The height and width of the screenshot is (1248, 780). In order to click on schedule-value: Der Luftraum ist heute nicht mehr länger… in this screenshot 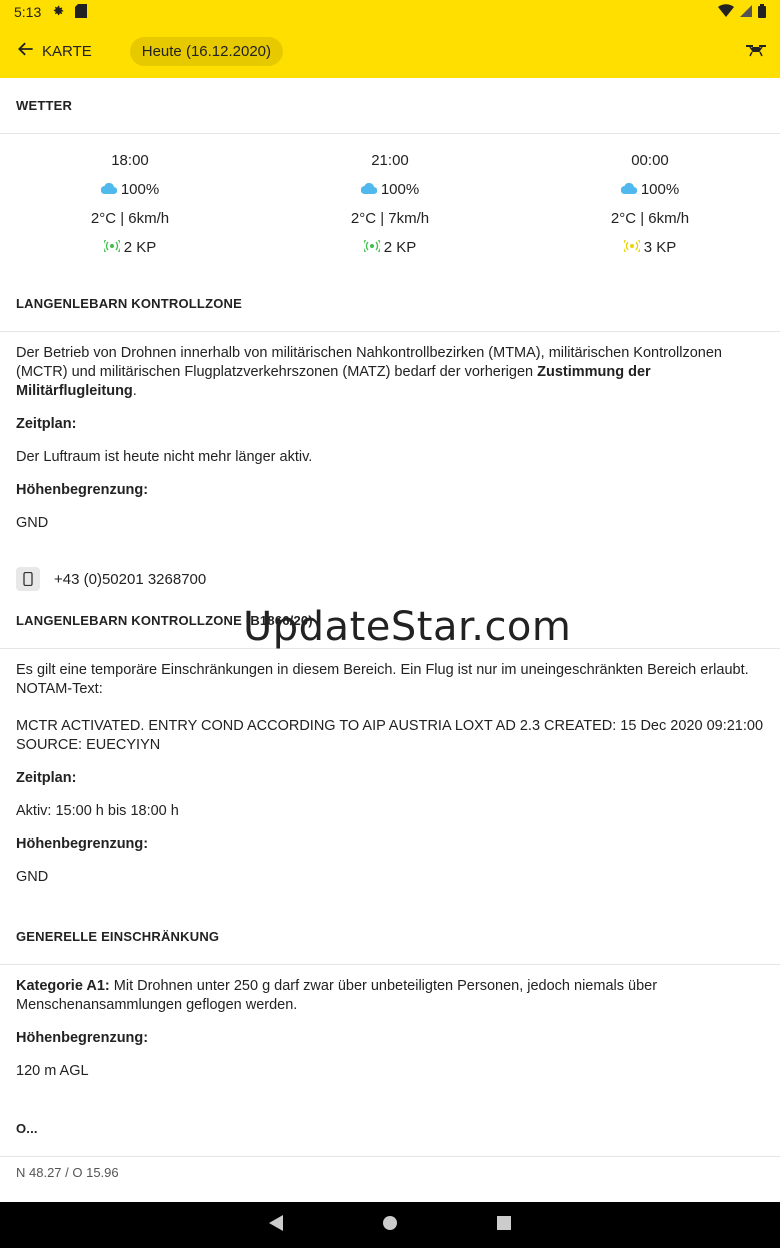, I will do `click(164, 457)`.